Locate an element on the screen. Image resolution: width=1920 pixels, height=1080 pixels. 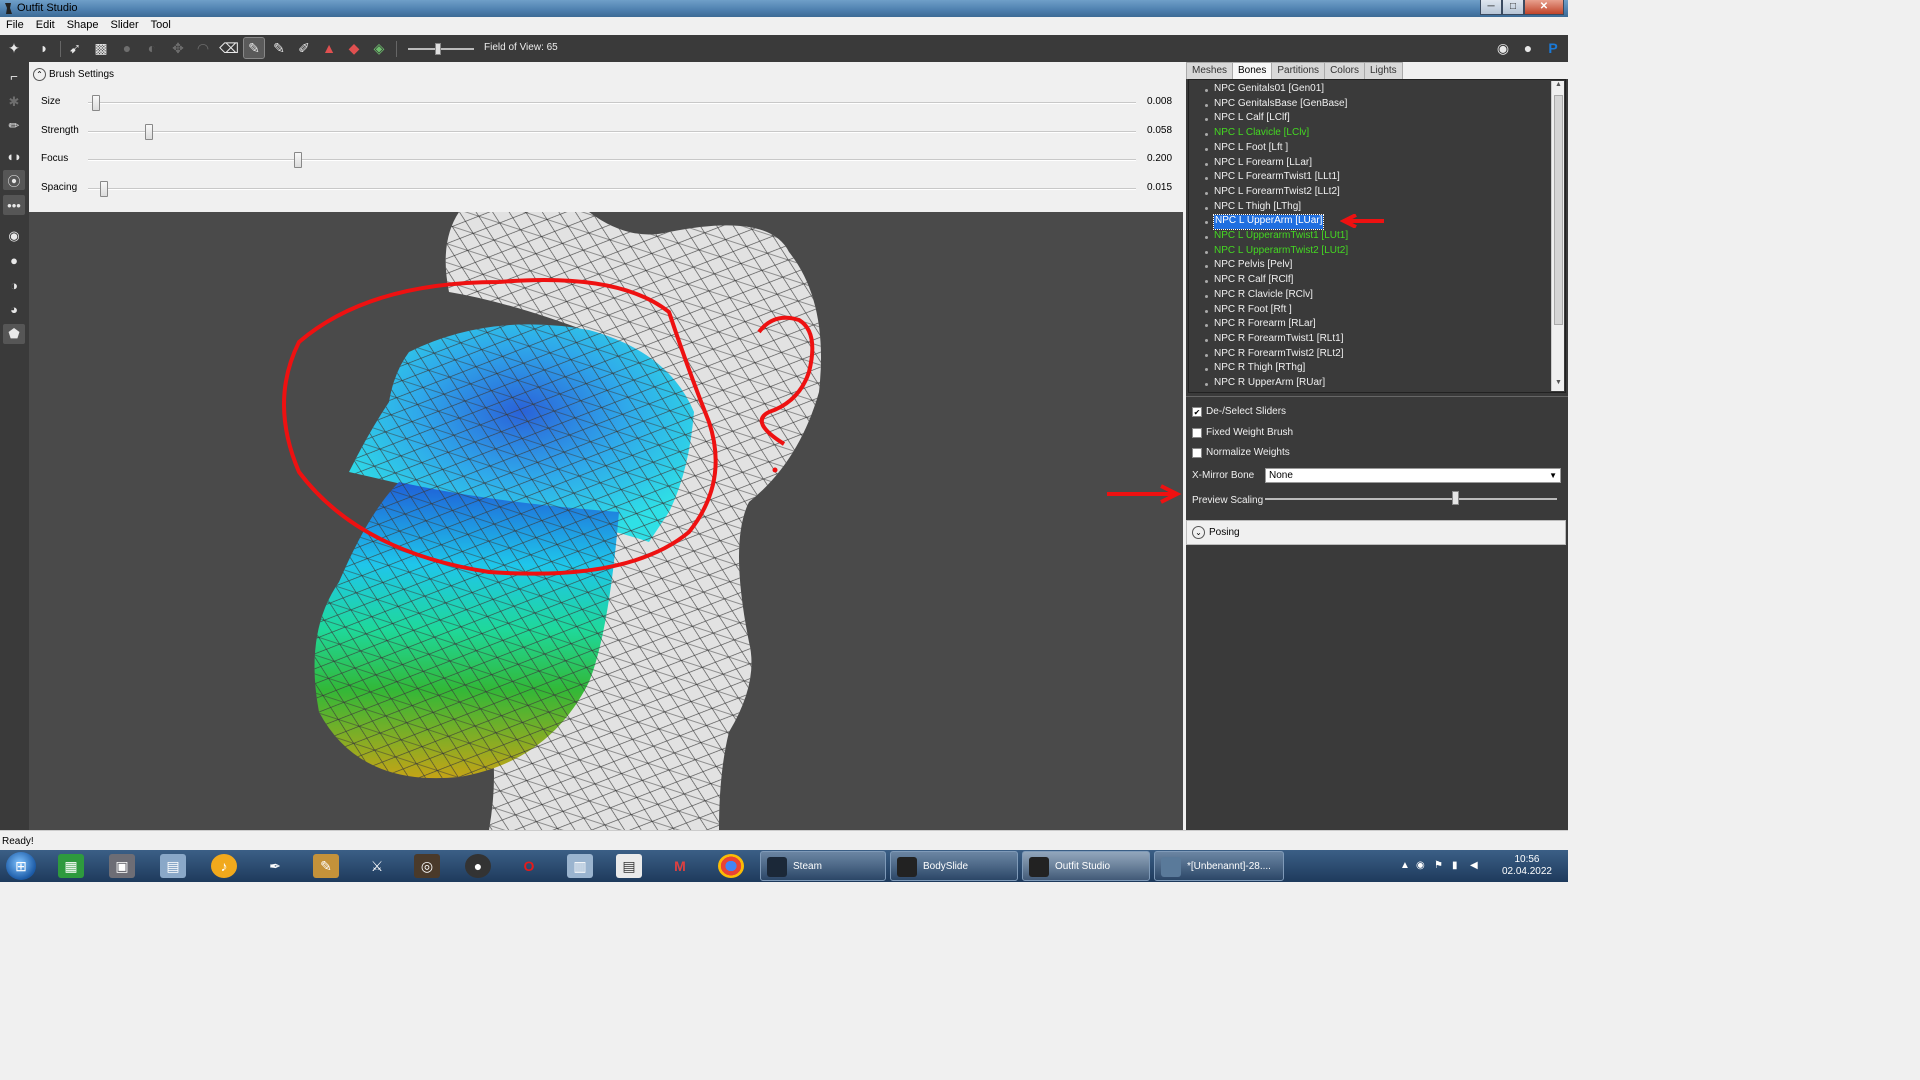
maximize-button: □ is located at coordinates (1513, 7).